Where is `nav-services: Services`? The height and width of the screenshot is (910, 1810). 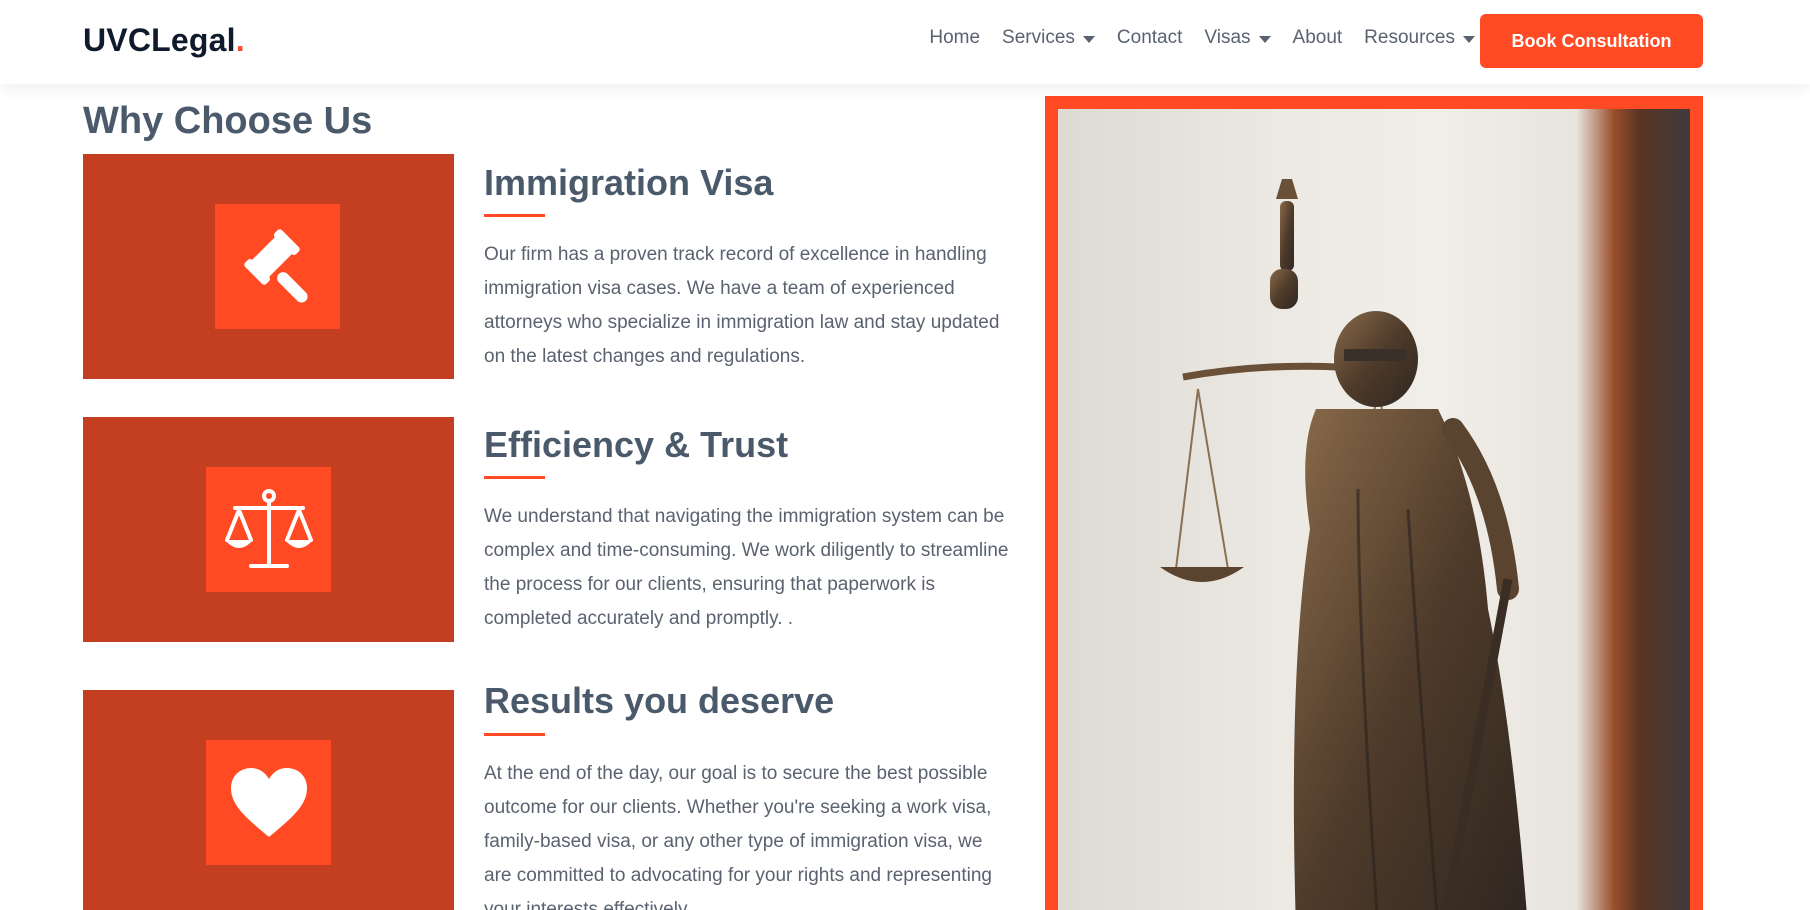
nav-services: Services is located at coordinates (1048, 38).